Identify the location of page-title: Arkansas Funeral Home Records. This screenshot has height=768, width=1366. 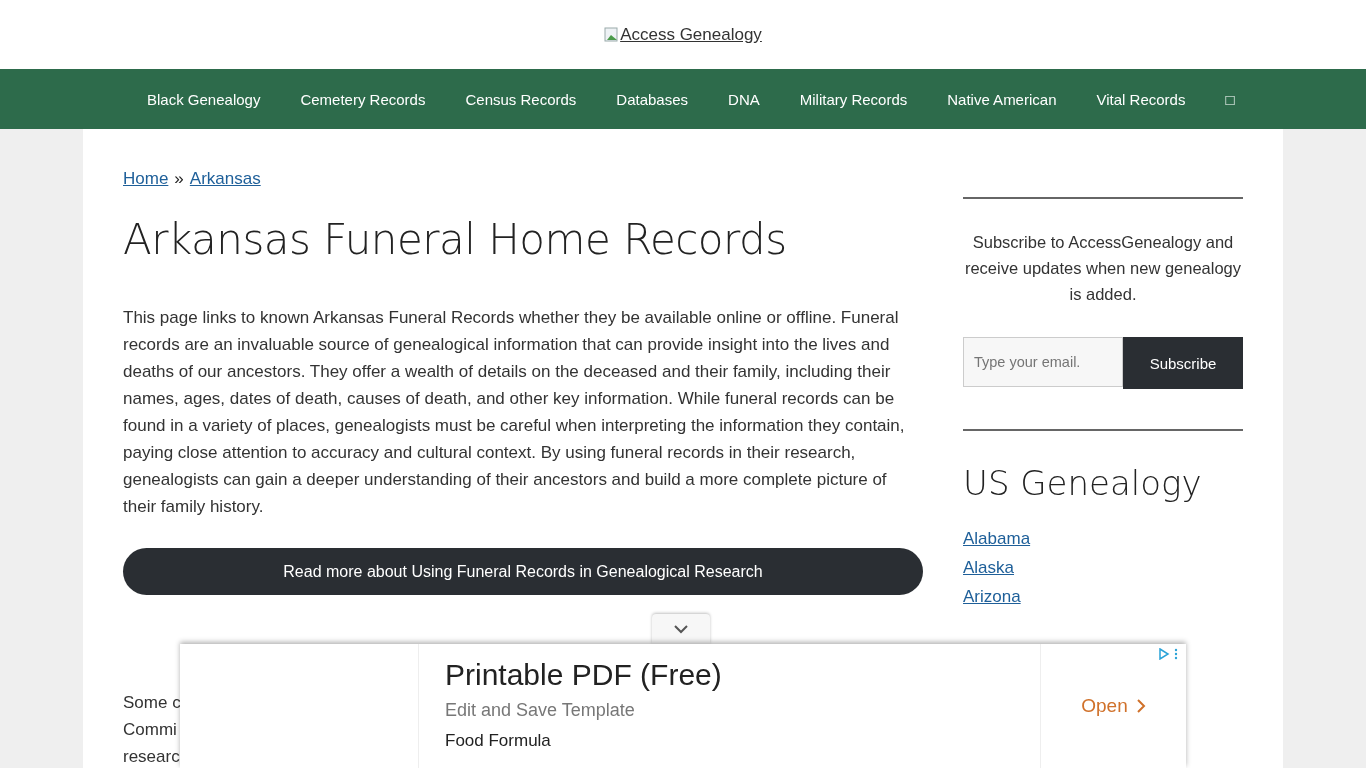
(455, 239).